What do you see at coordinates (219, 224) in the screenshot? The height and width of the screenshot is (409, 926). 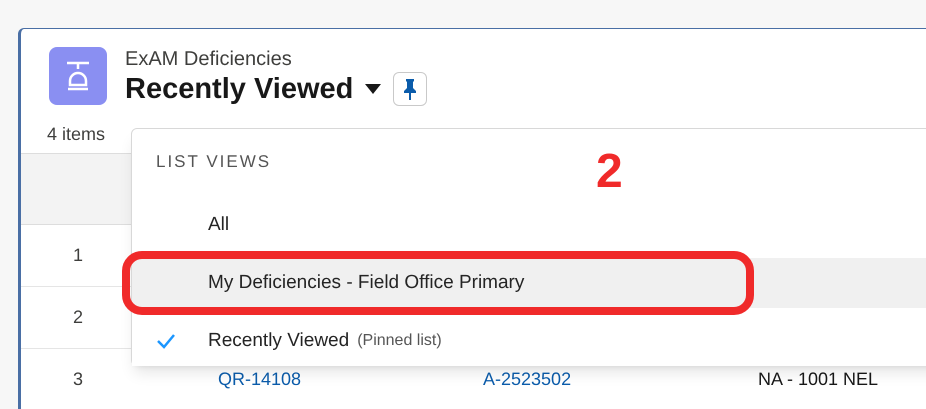 I see `option-label: All` at bounding box center [219, 224].